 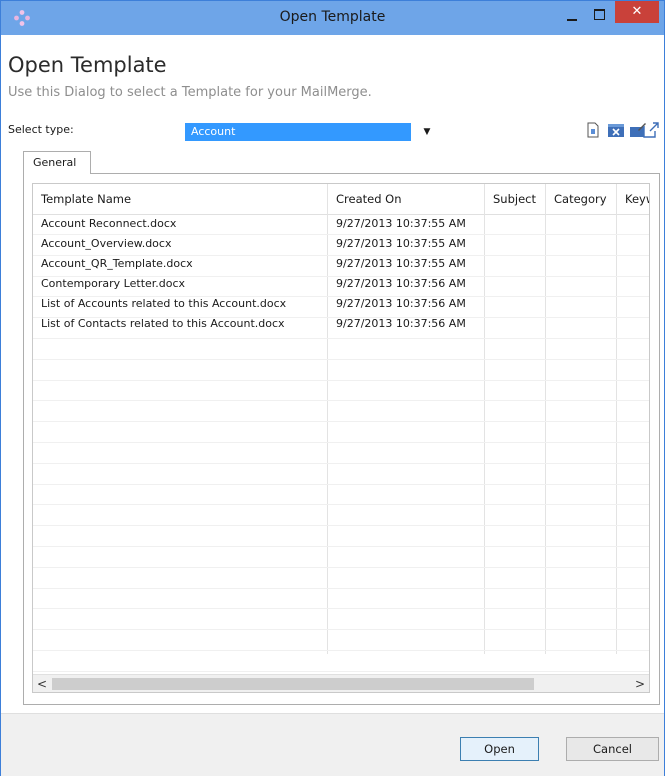 What do you see at coordinates (599, 15) in the screenshot?
I see `maximize-icon` at bounding box center [599, 15].